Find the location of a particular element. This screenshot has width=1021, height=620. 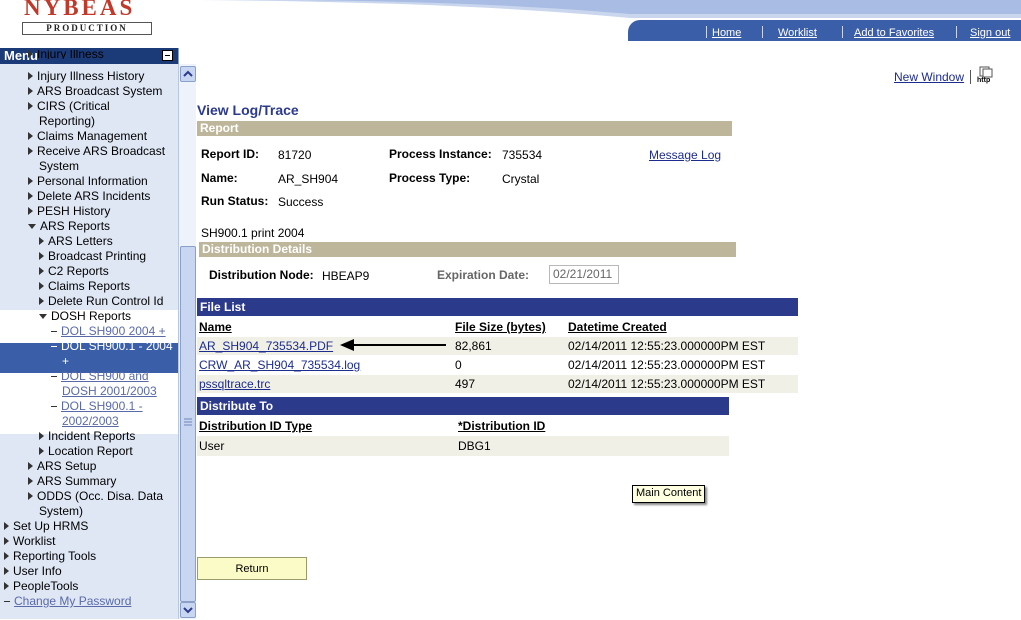

report-id-value: 81720 is located at coordinates (295, 155).